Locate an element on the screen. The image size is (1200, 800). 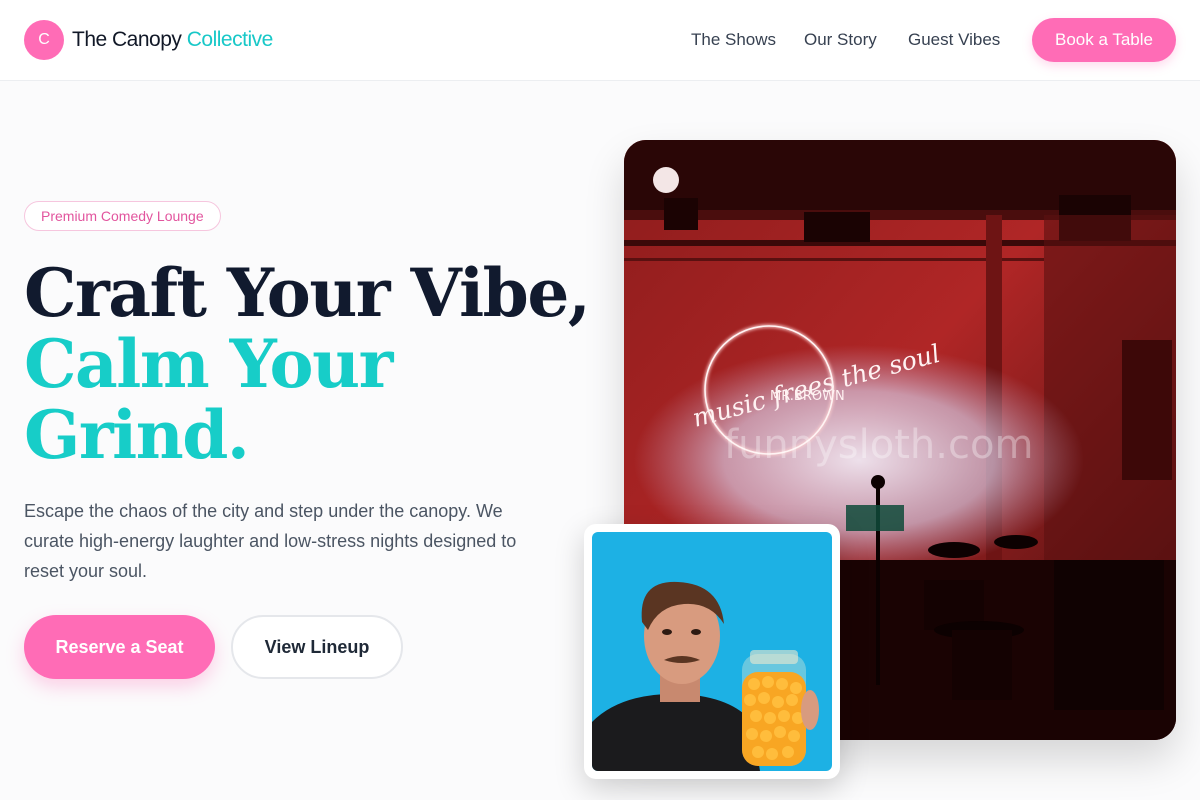
reserve-seat-button: Reserve a Seat is located at coordinates (119, 647).